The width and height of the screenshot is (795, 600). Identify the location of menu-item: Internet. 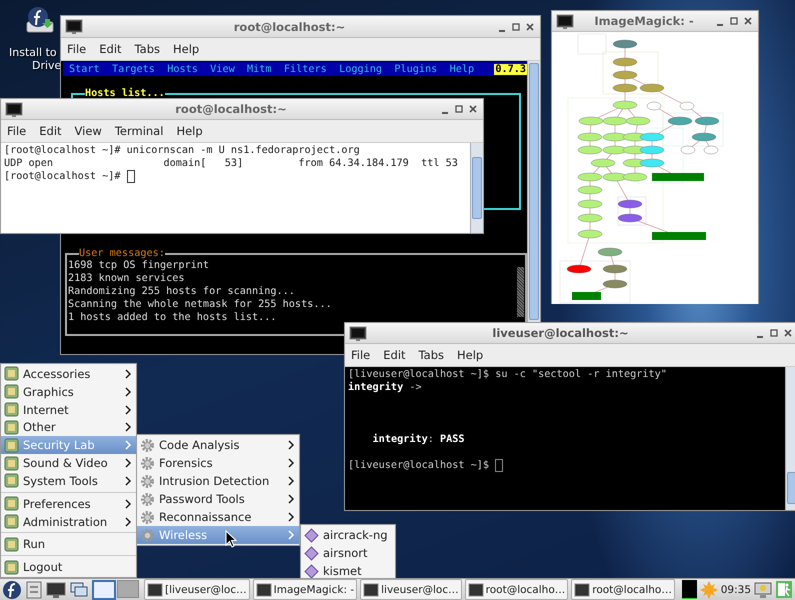
(68, 409).